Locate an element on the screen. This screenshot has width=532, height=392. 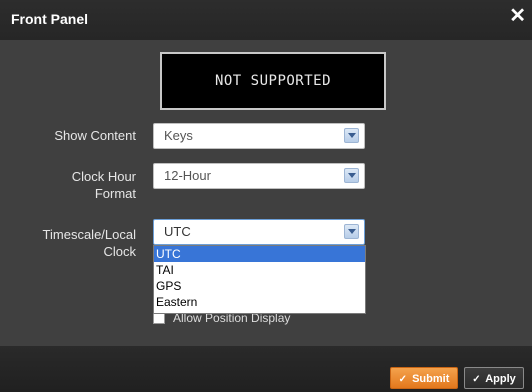
dropdown-option-gps: GPS is located at coordinates (259, 286).